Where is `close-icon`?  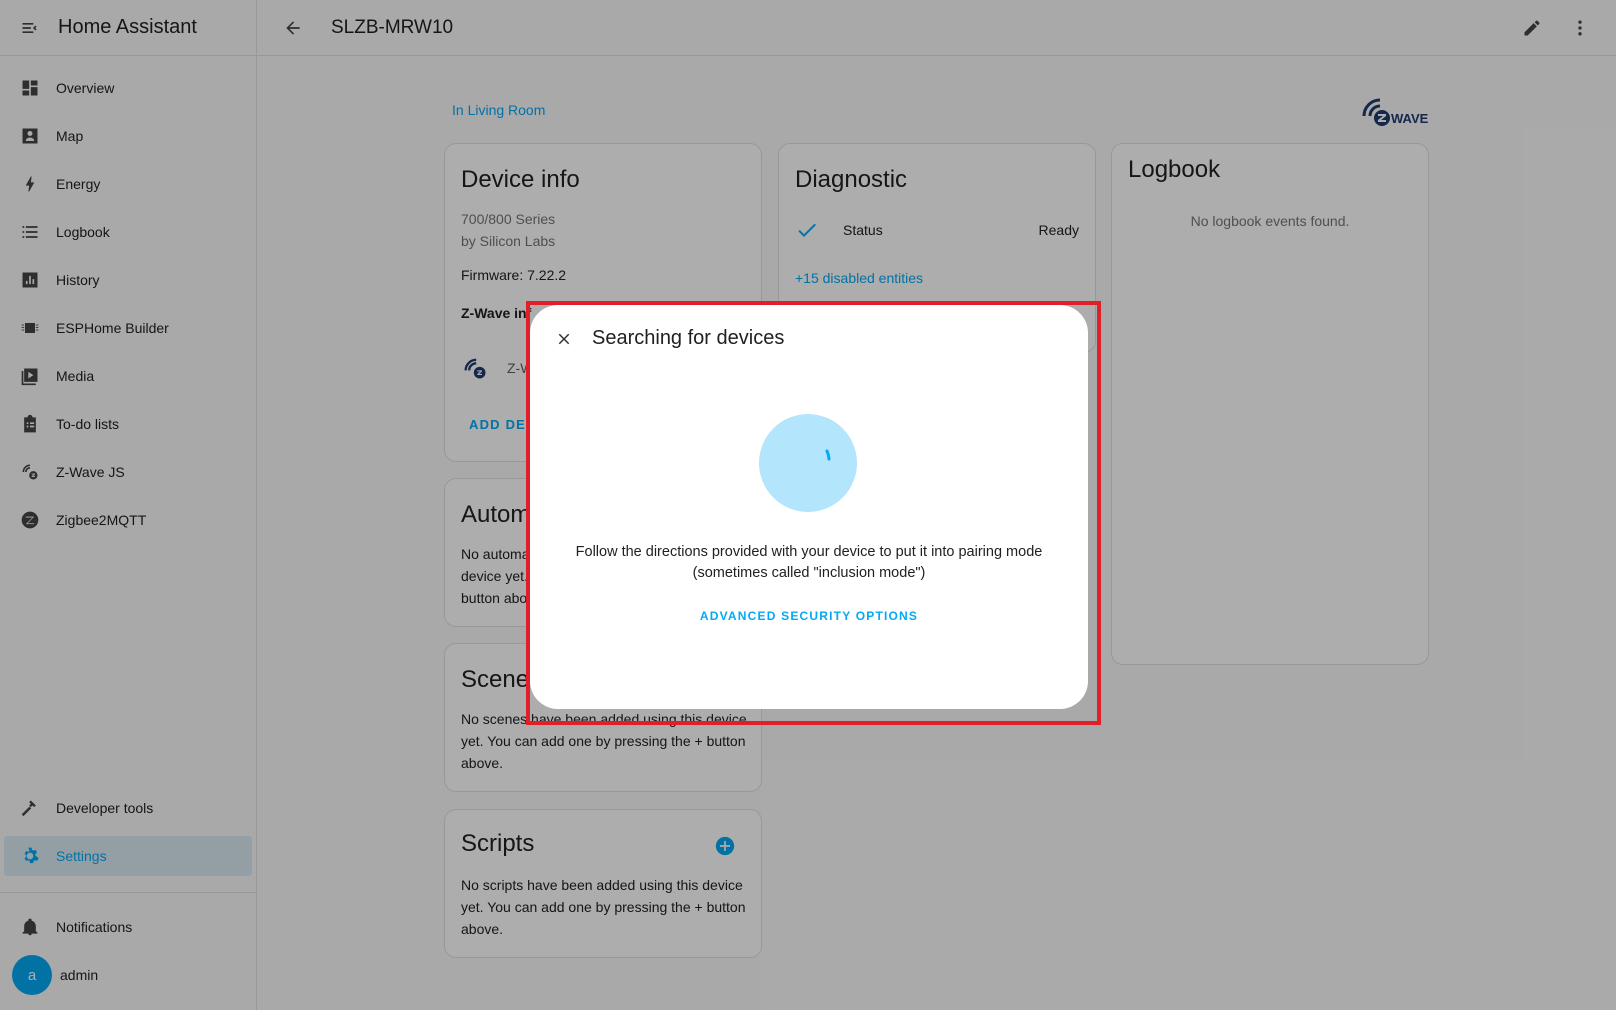 close-icon is located at coordinates (564, 339).